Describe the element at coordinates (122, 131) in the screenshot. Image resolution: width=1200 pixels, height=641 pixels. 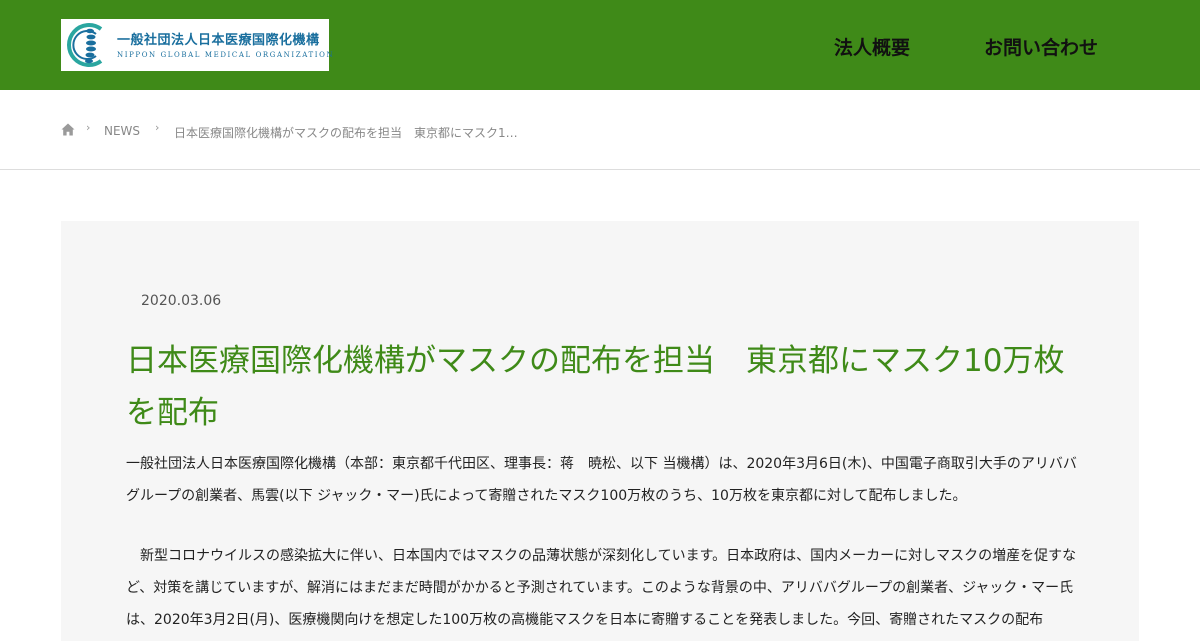
I see `breadcrumb-news-link: NEWS` at that location.